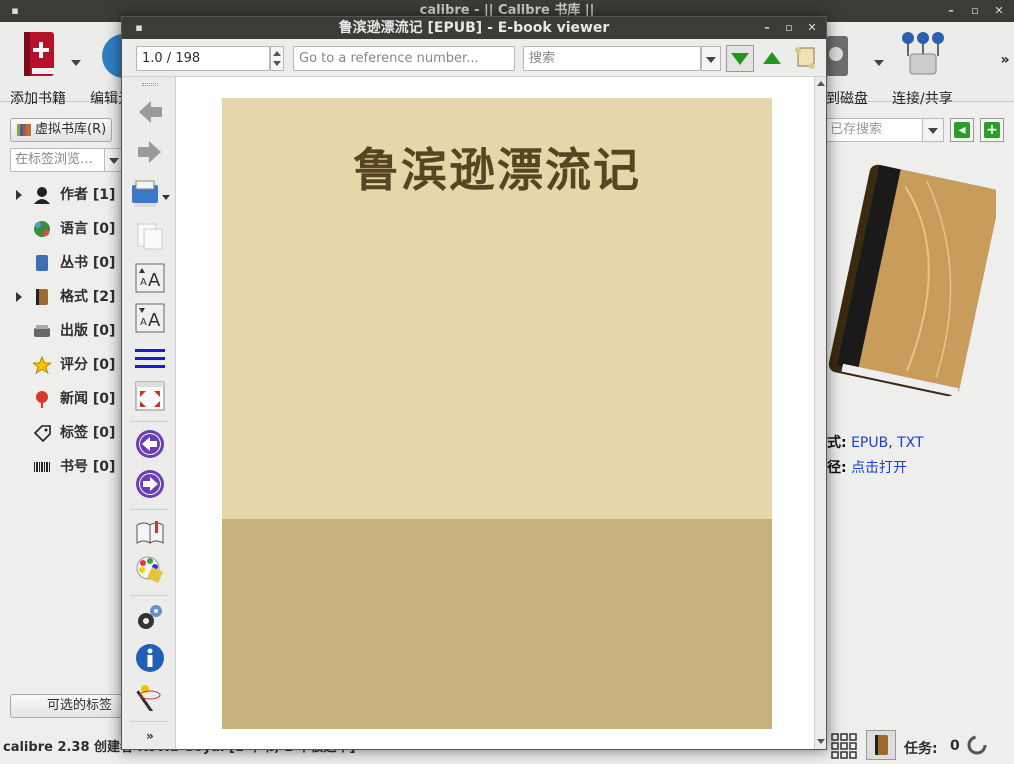  I want to click on back-icon, so click(150, 112).